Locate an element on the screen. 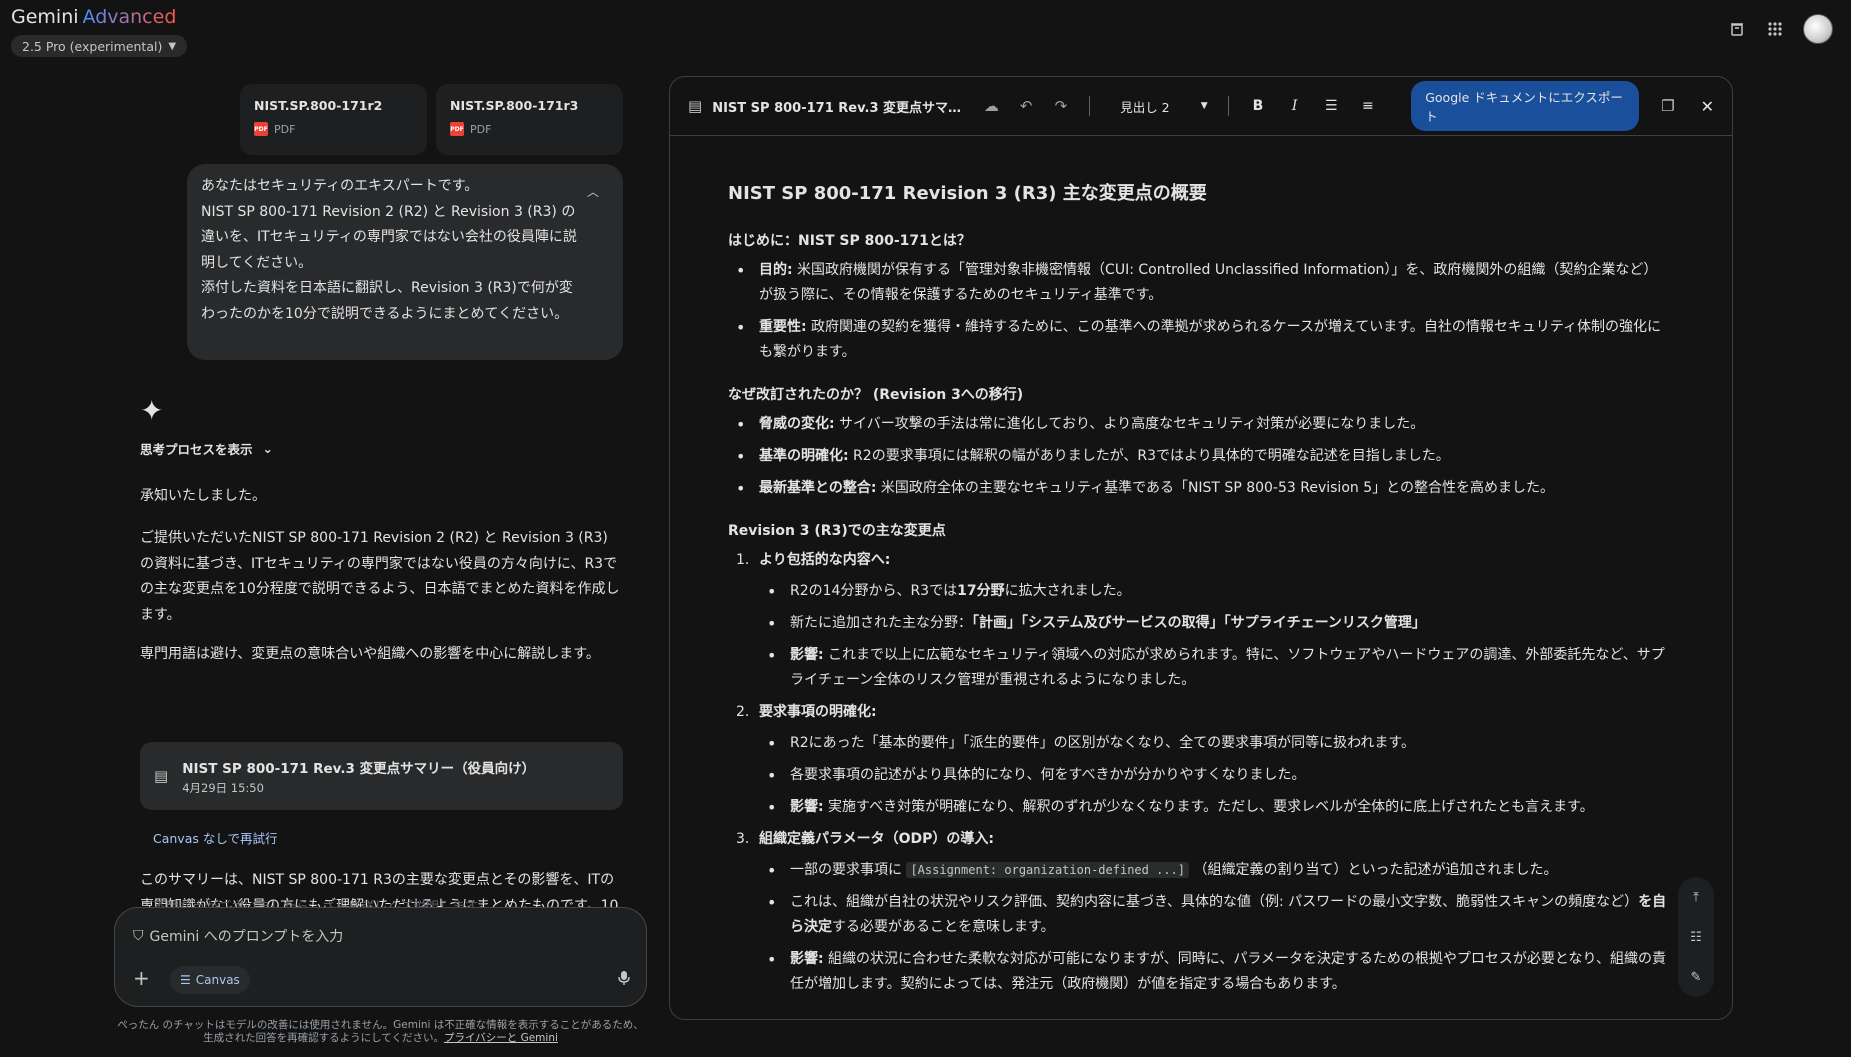 This screenshot has height=1057, width=1851. redo-icon: ↷ is located at coordinates (1061, 106).